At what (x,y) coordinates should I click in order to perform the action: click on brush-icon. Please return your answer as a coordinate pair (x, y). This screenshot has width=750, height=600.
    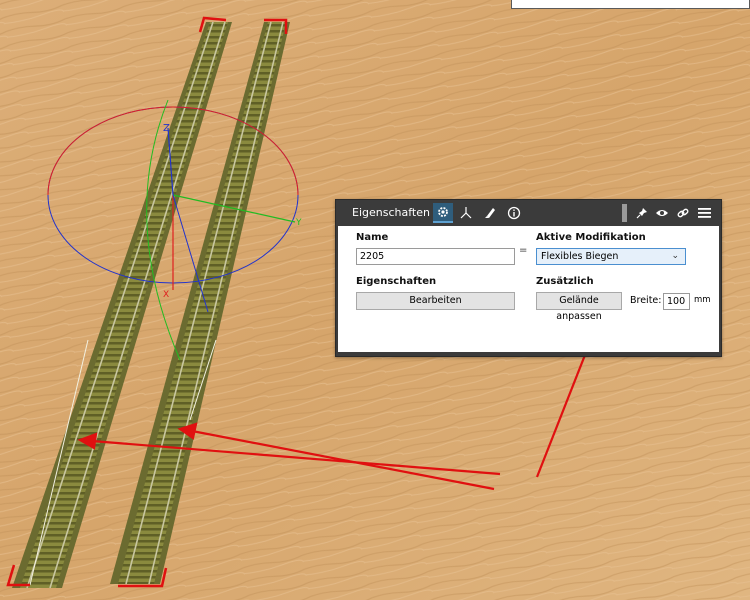
    Looking at the image, I should click on (490, 213).